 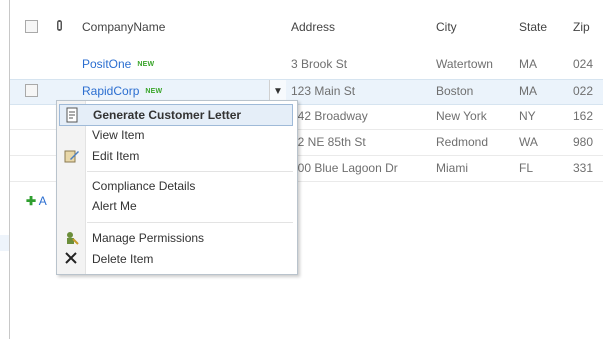 What do you see at coordinates (526, 168) in the screenshot?
I see `state-cell: FL` at bounding box center [526, 168].